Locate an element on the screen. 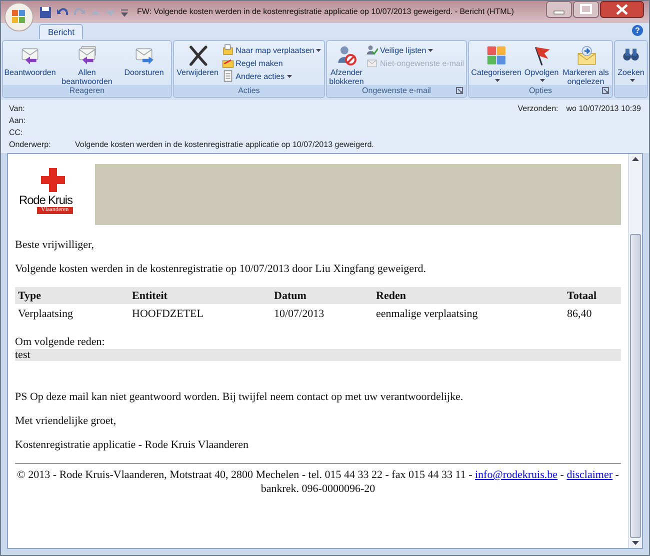 This screenshot has width=650, height=556. field-label: Verzonden: is located at coordinates (538, 109).